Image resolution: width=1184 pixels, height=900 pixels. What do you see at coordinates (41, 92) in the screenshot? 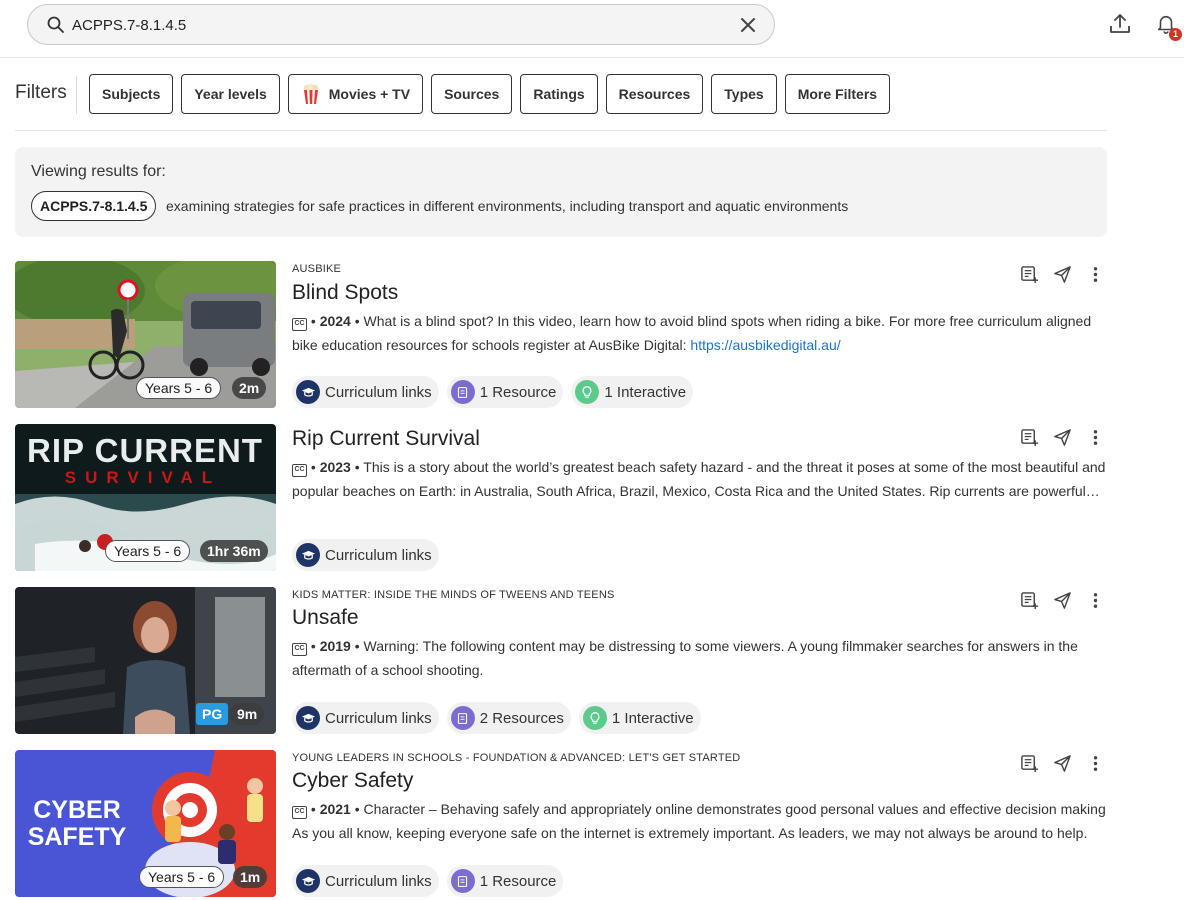
I see `filters-label: Filters` at bounding box center [41, 92].